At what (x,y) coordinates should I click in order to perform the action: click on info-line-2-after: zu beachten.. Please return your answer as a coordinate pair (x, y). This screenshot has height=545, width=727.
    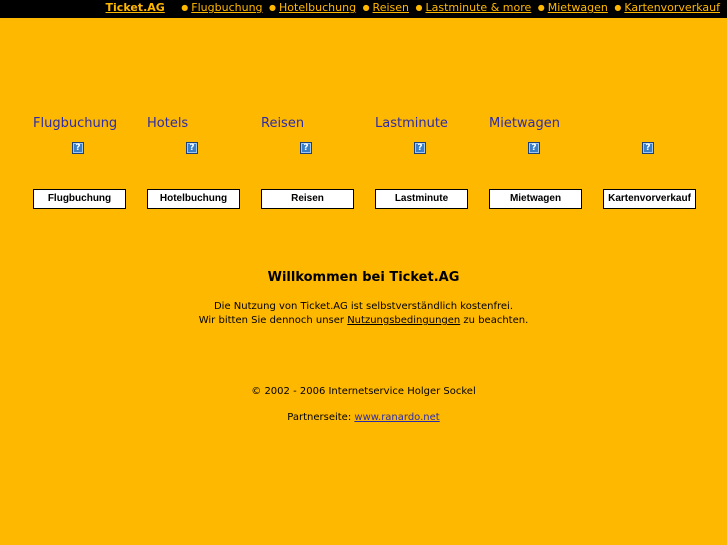
    Looking at the image, I should click on (494, 320).